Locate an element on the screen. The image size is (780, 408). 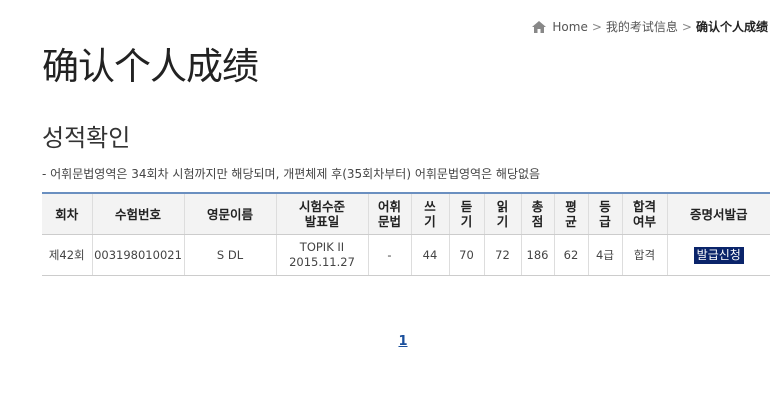
cell-grade: 4급 is located at coordinates (604, 255).